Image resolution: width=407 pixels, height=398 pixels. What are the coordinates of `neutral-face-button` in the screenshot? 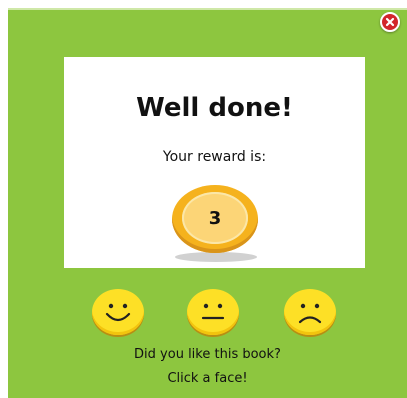 It's located at (213, 312).